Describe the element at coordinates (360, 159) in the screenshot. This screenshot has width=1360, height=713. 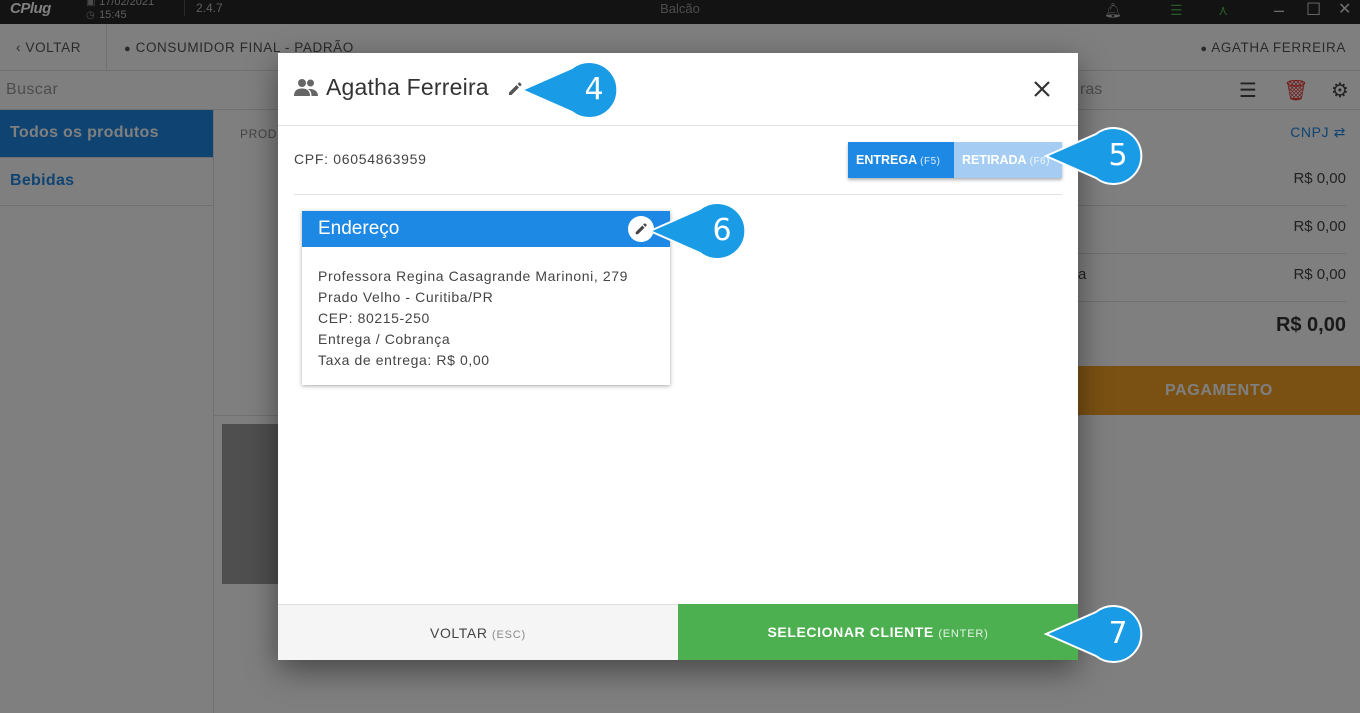
I see `customer-cpf: CPF: 06054863959` at that location.